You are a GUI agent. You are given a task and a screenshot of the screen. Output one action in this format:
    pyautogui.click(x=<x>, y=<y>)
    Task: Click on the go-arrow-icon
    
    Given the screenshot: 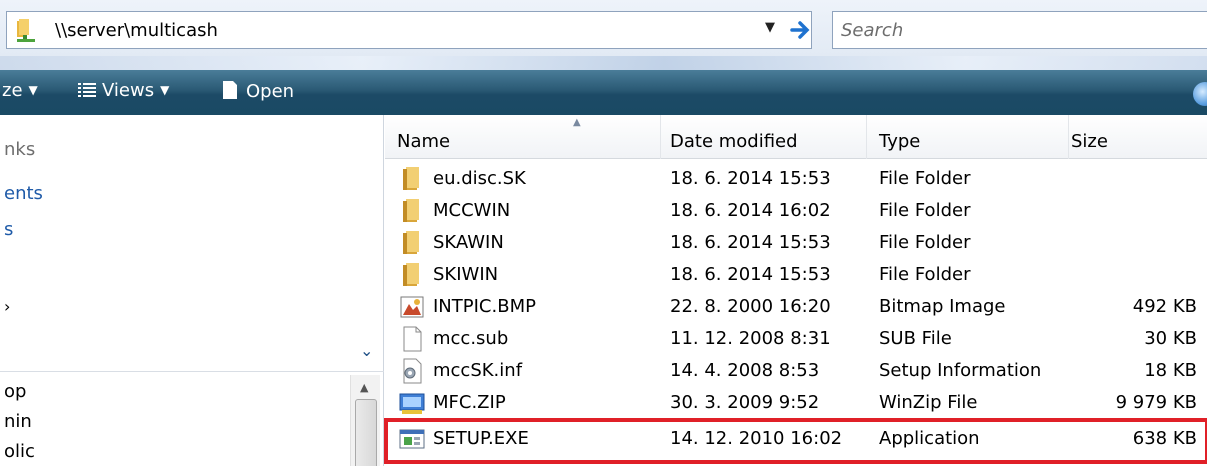 What is the action you would take?
    pyautogui.click(x=801, y=30)
    